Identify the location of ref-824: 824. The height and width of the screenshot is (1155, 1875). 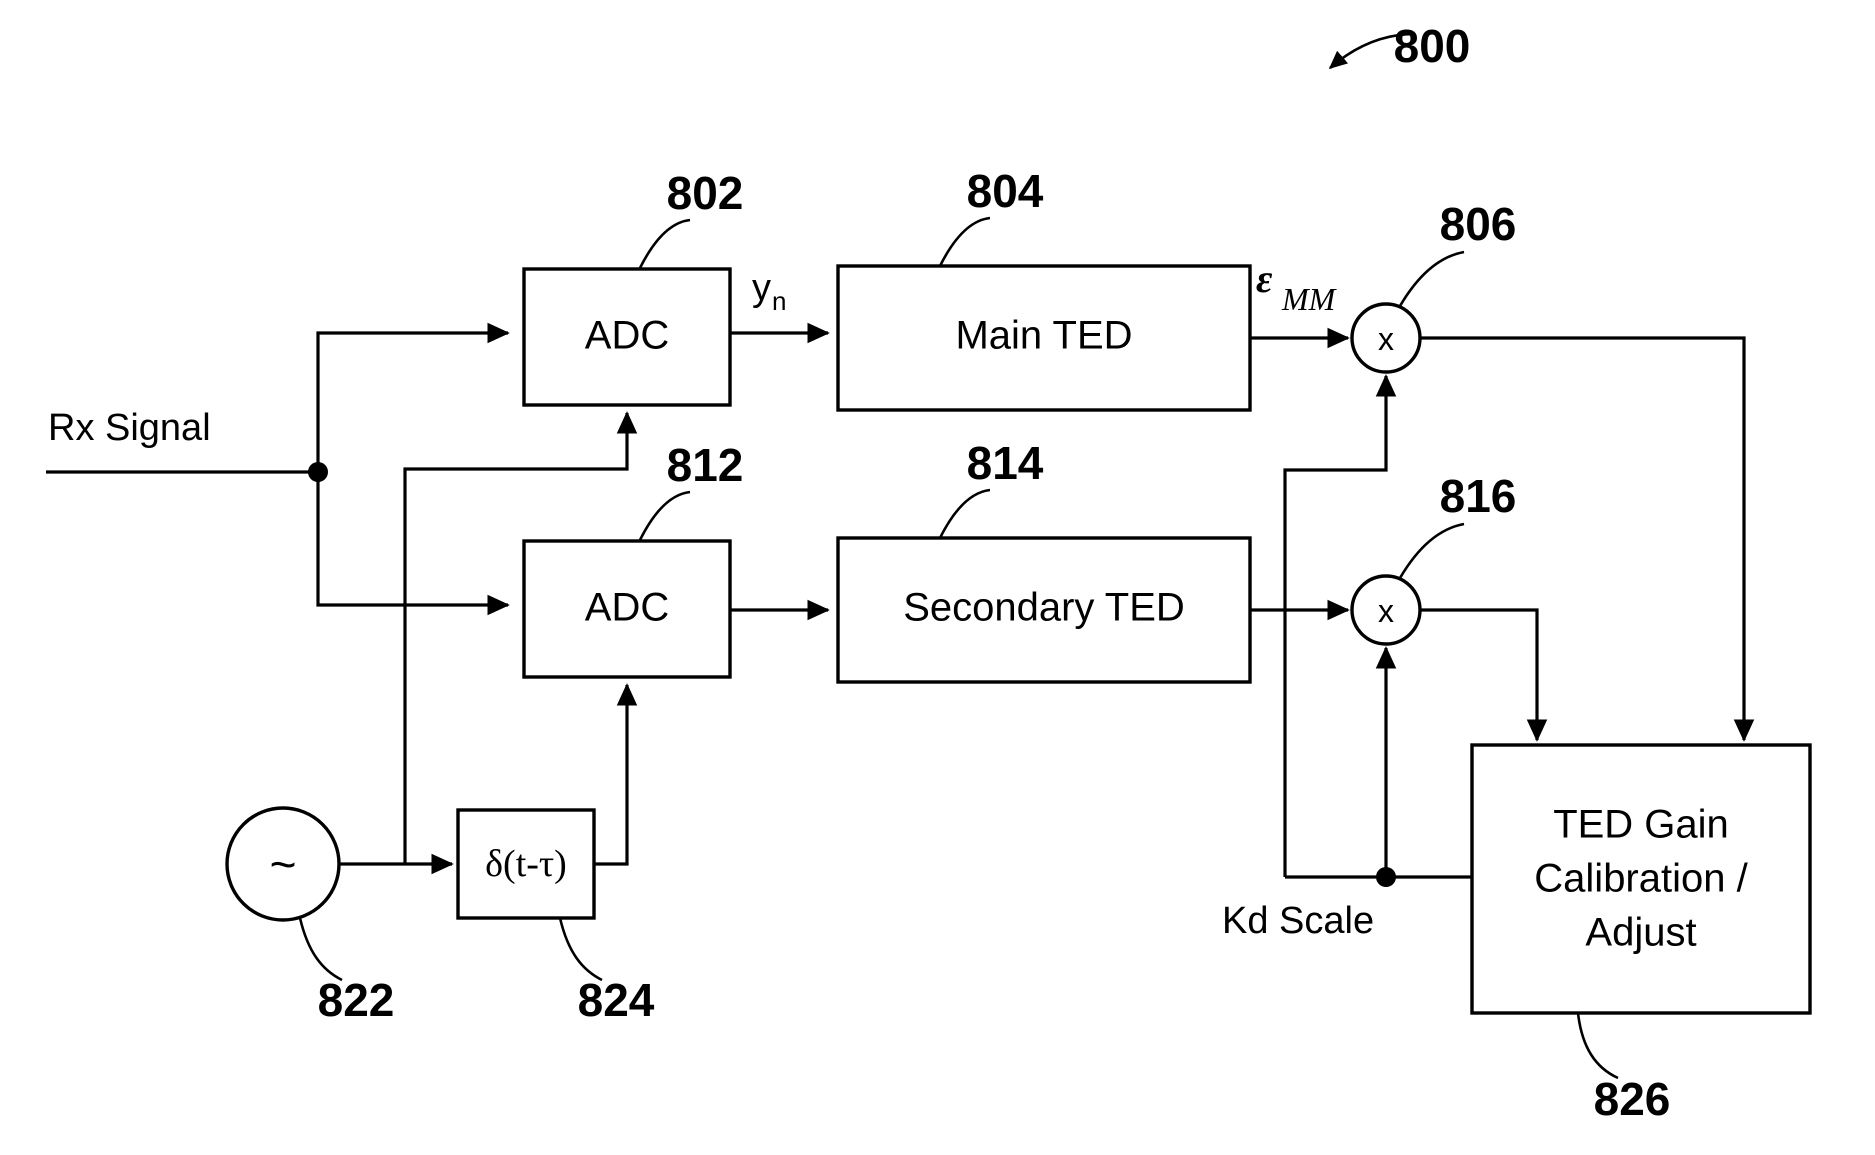
(606, 971).